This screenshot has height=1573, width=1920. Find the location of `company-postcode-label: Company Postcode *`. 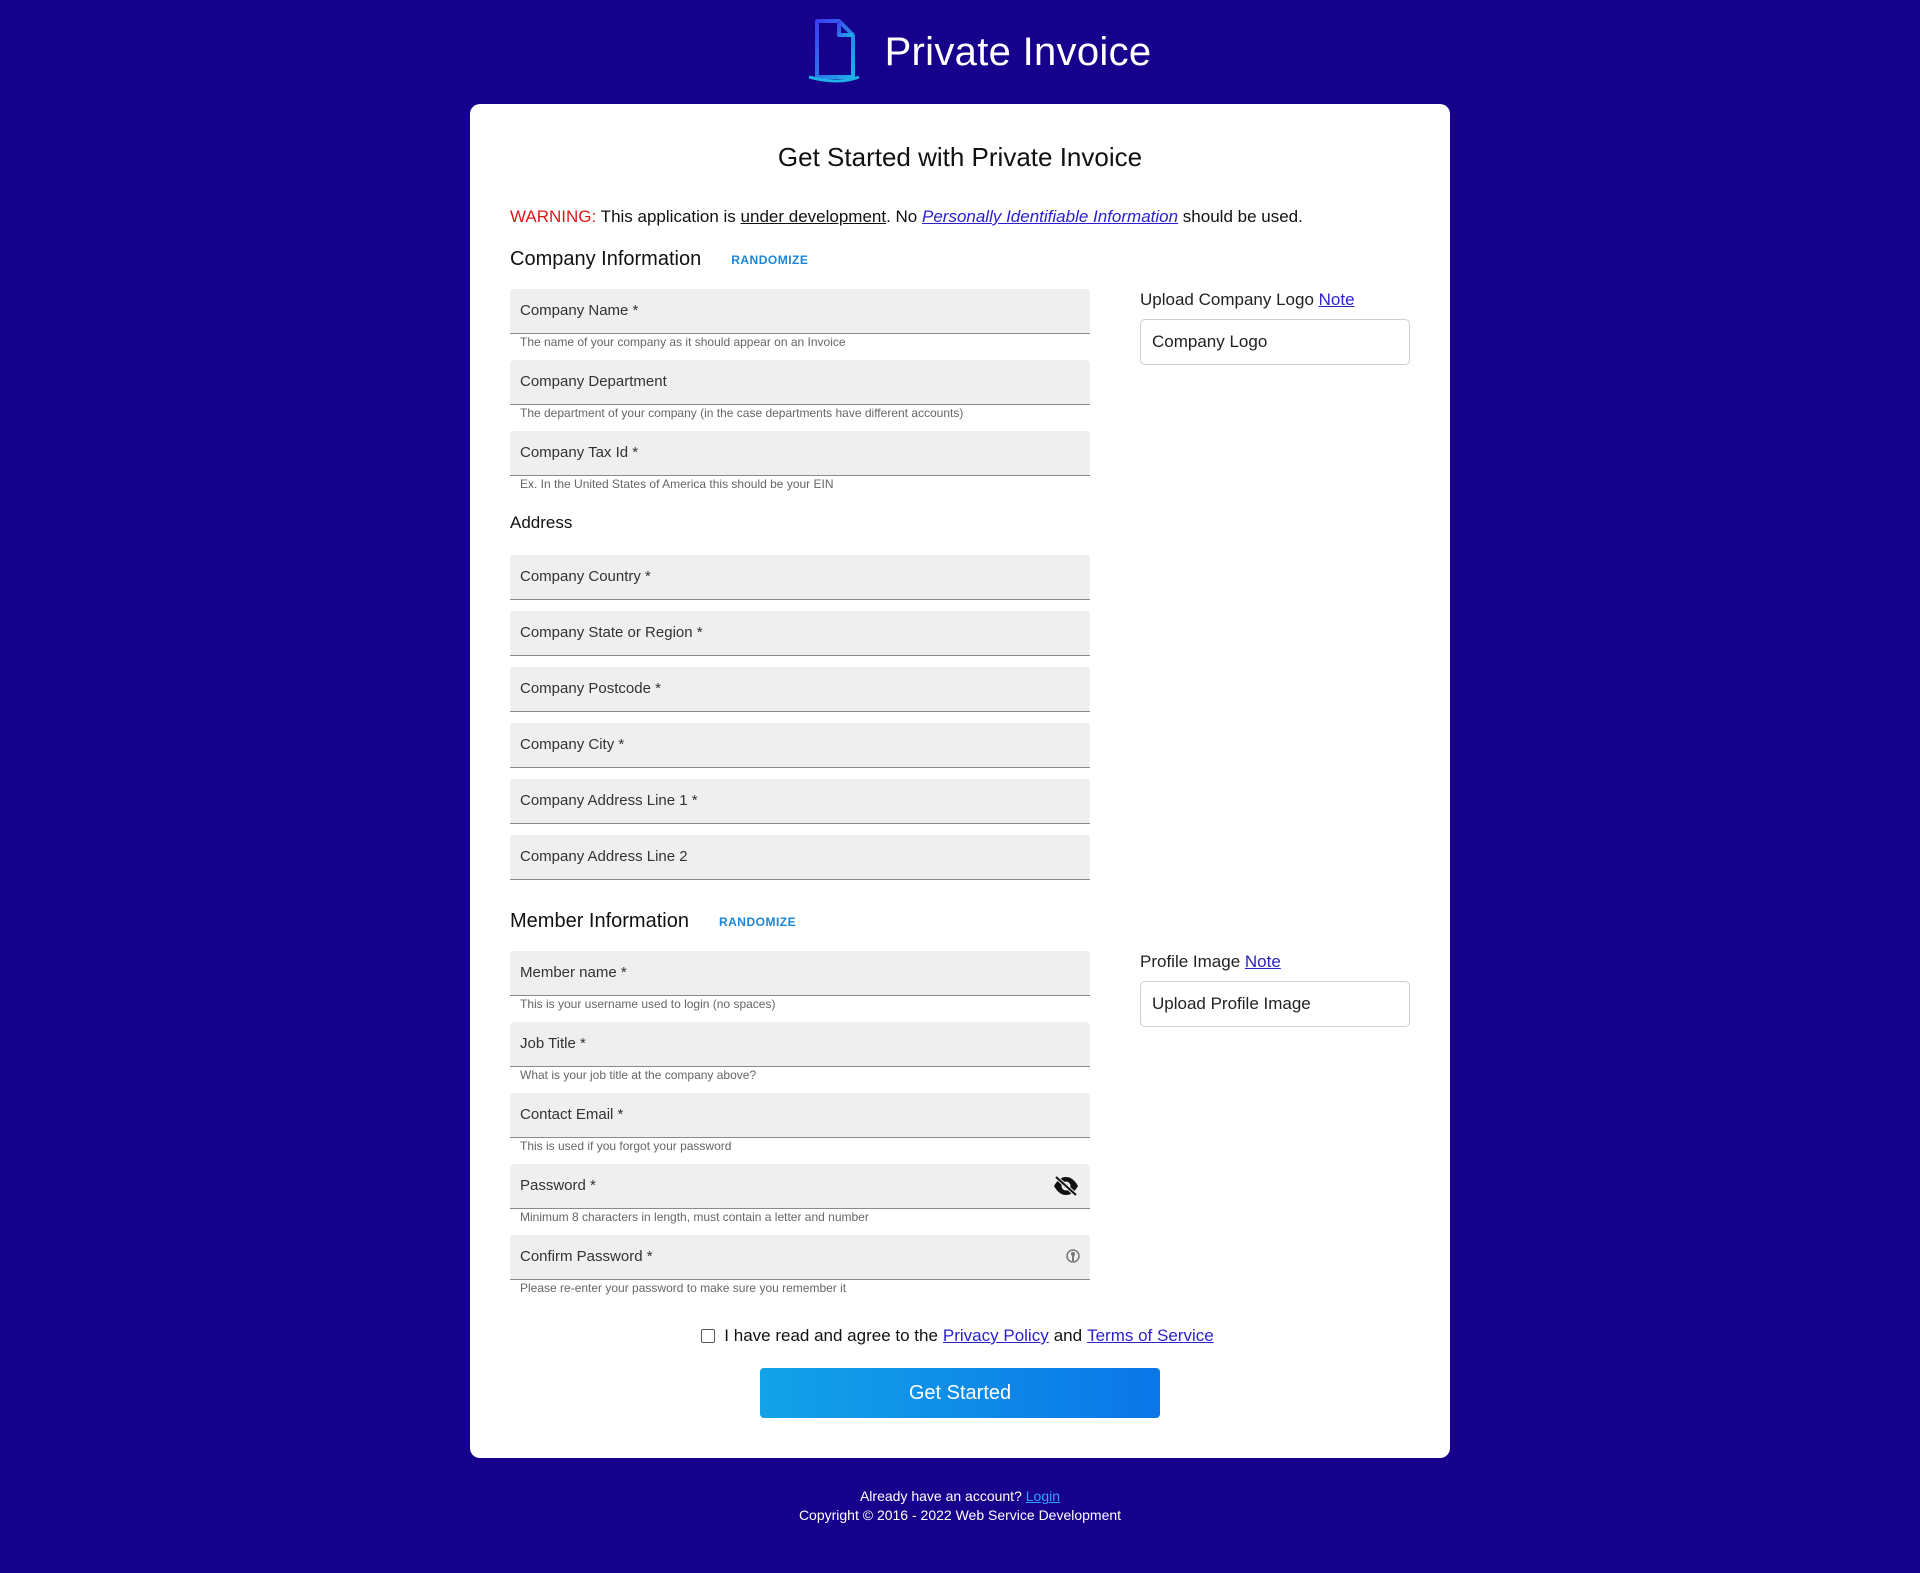

company-postcode-label: Company Postcode * is located at coordinates (590, 688).